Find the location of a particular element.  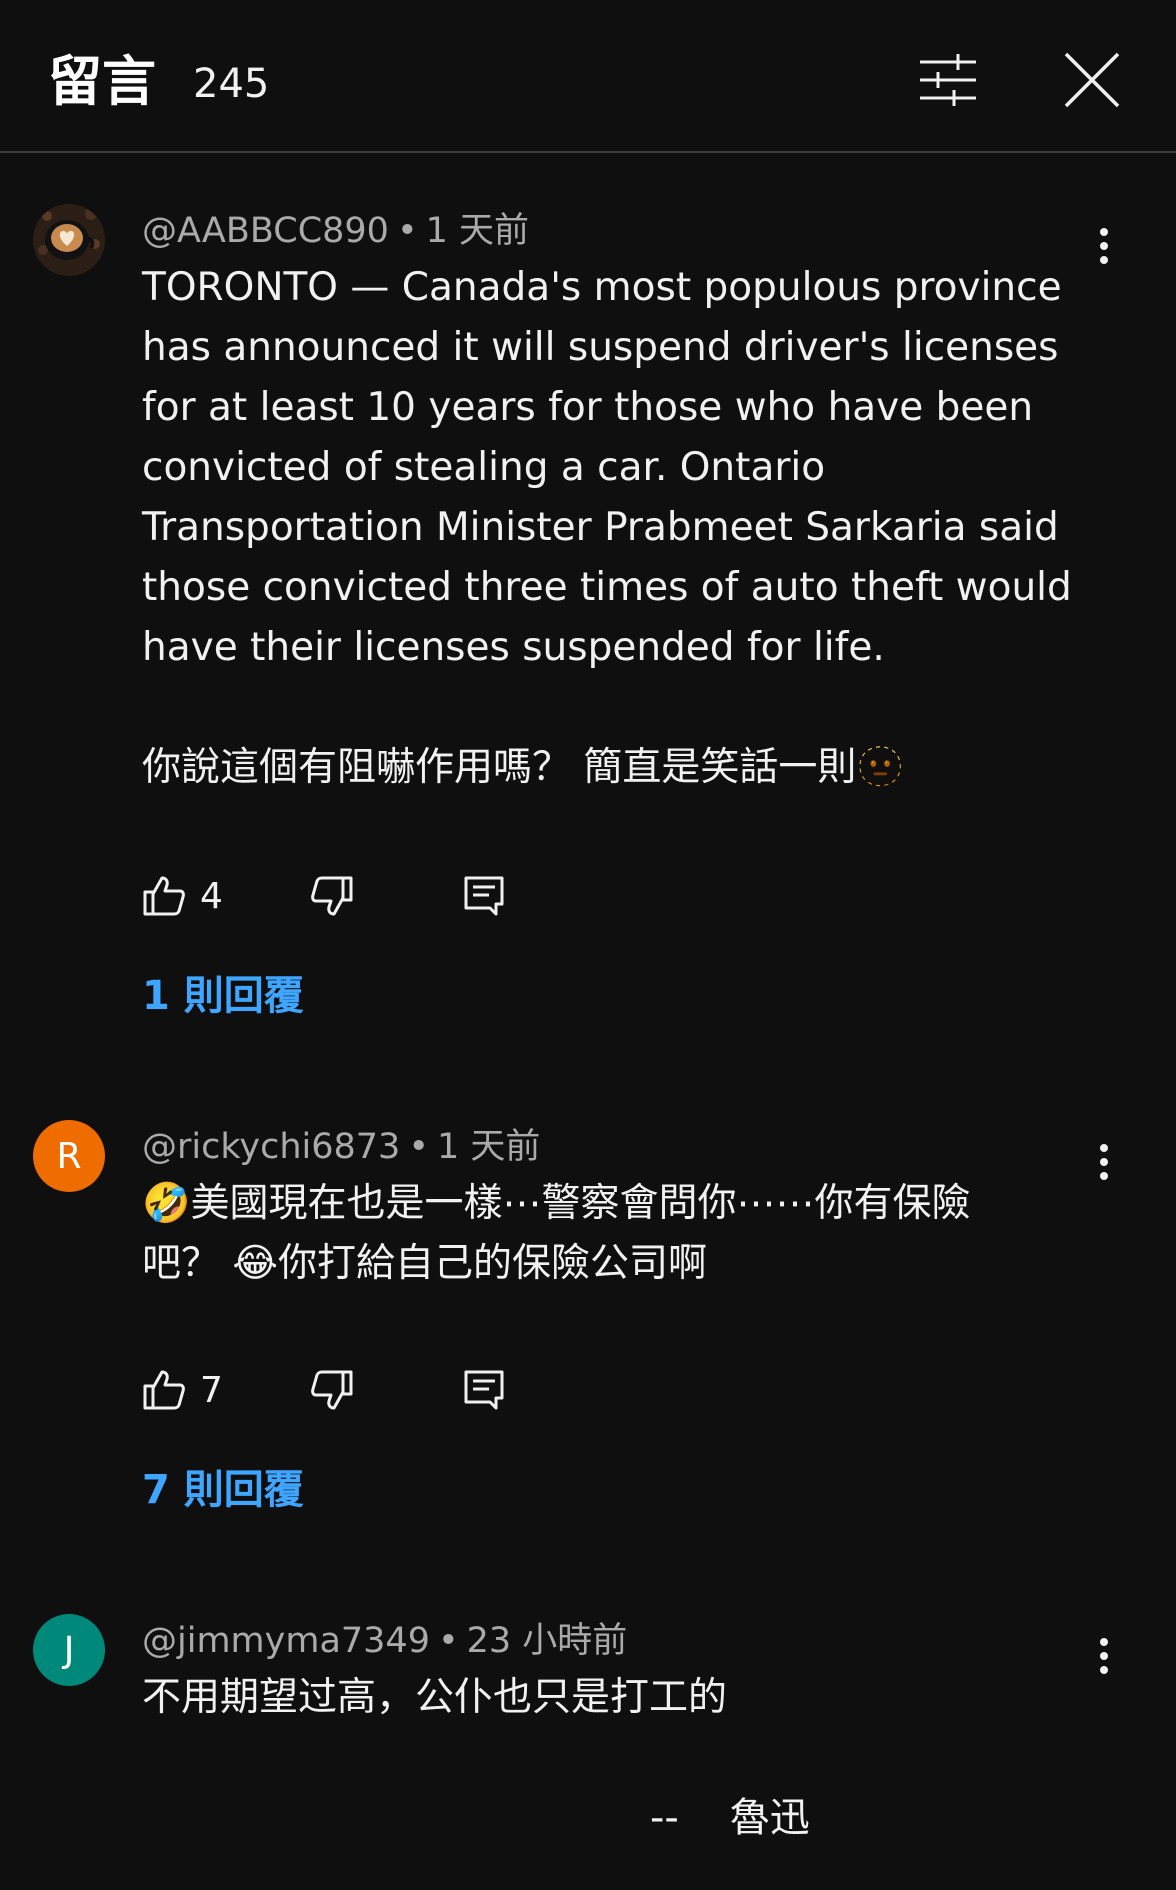

comment-meta: @jimmyma7349 • 23 小時前 is located at coordinates (384, 1641).